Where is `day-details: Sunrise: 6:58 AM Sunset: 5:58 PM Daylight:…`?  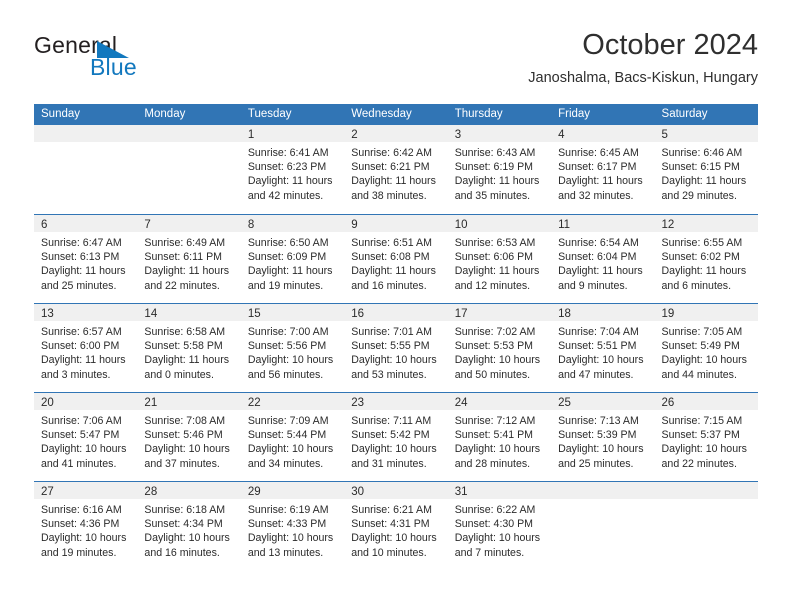
day-details: Sunrise: 6:58 AM Sunset: 5:58 PM Daylight:… is located at coordinates (188, 351).